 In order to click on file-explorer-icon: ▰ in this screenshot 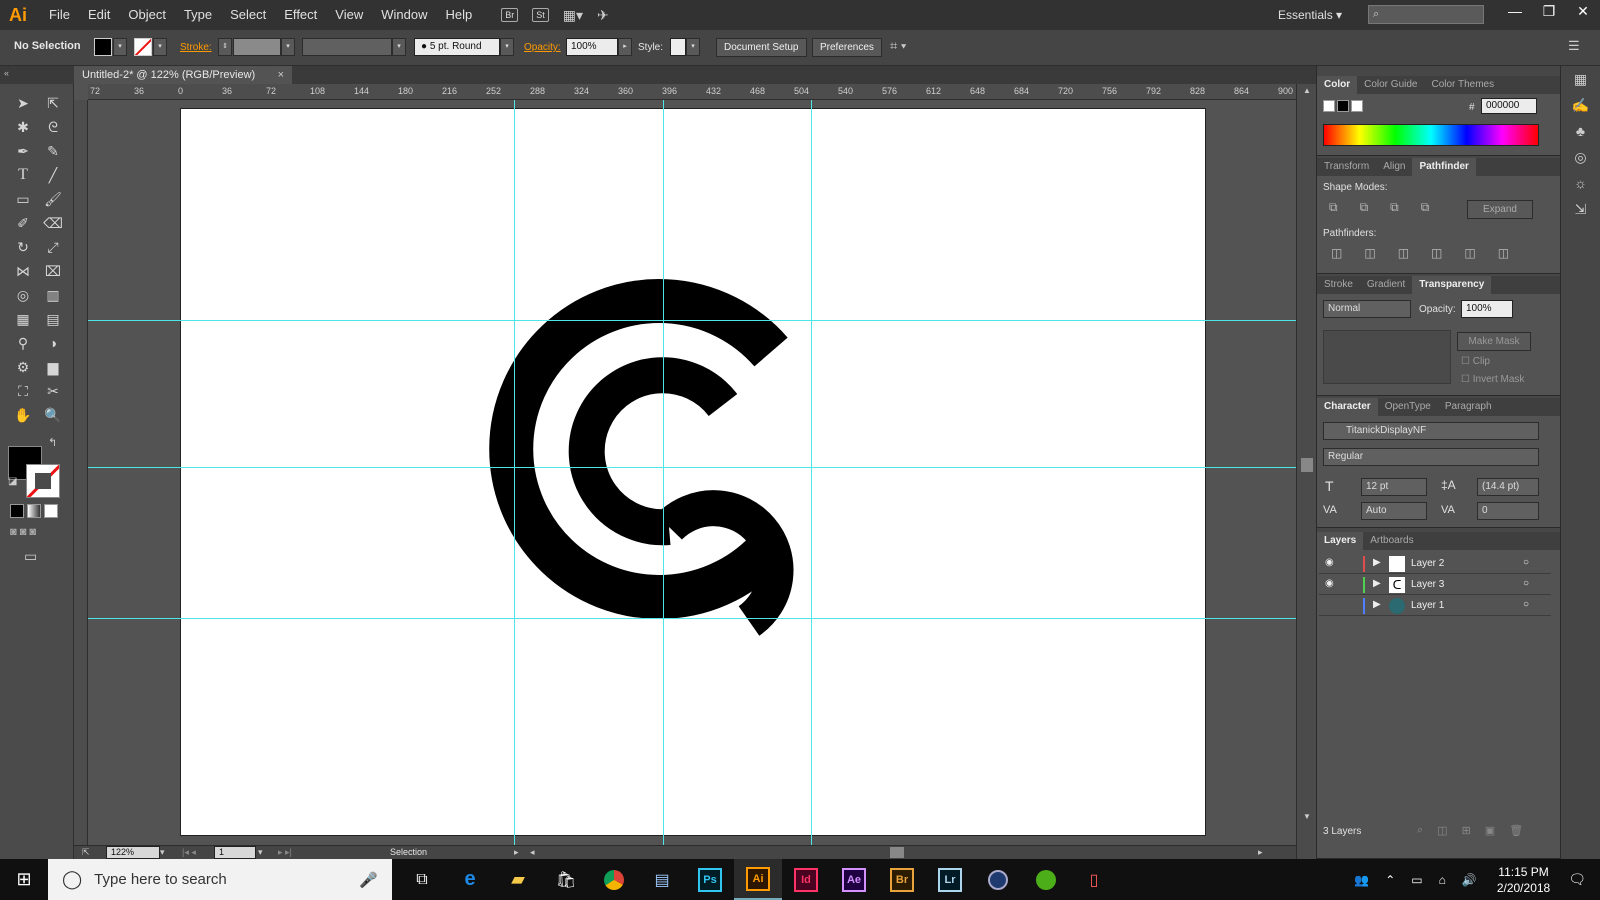, I will do `click(518, 879)`.